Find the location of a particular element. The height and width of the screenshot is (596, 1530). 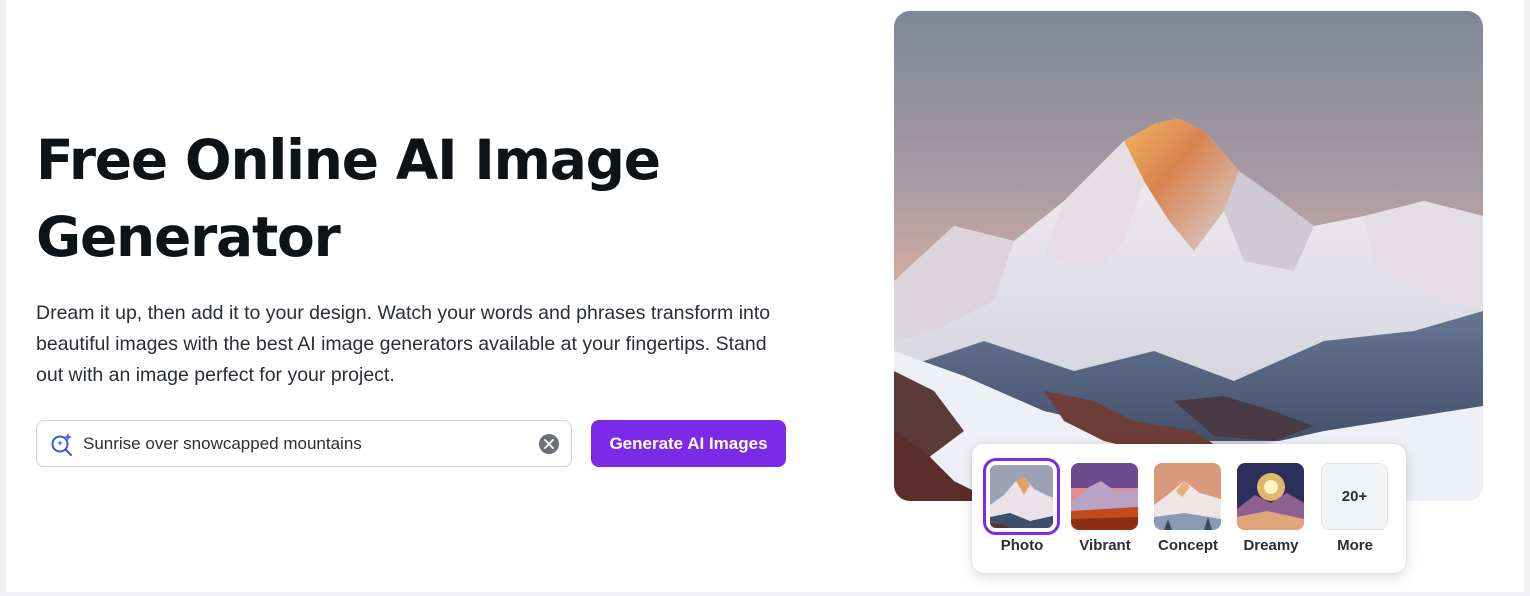

style-label: Concept is located at coordinates (1188, 545).